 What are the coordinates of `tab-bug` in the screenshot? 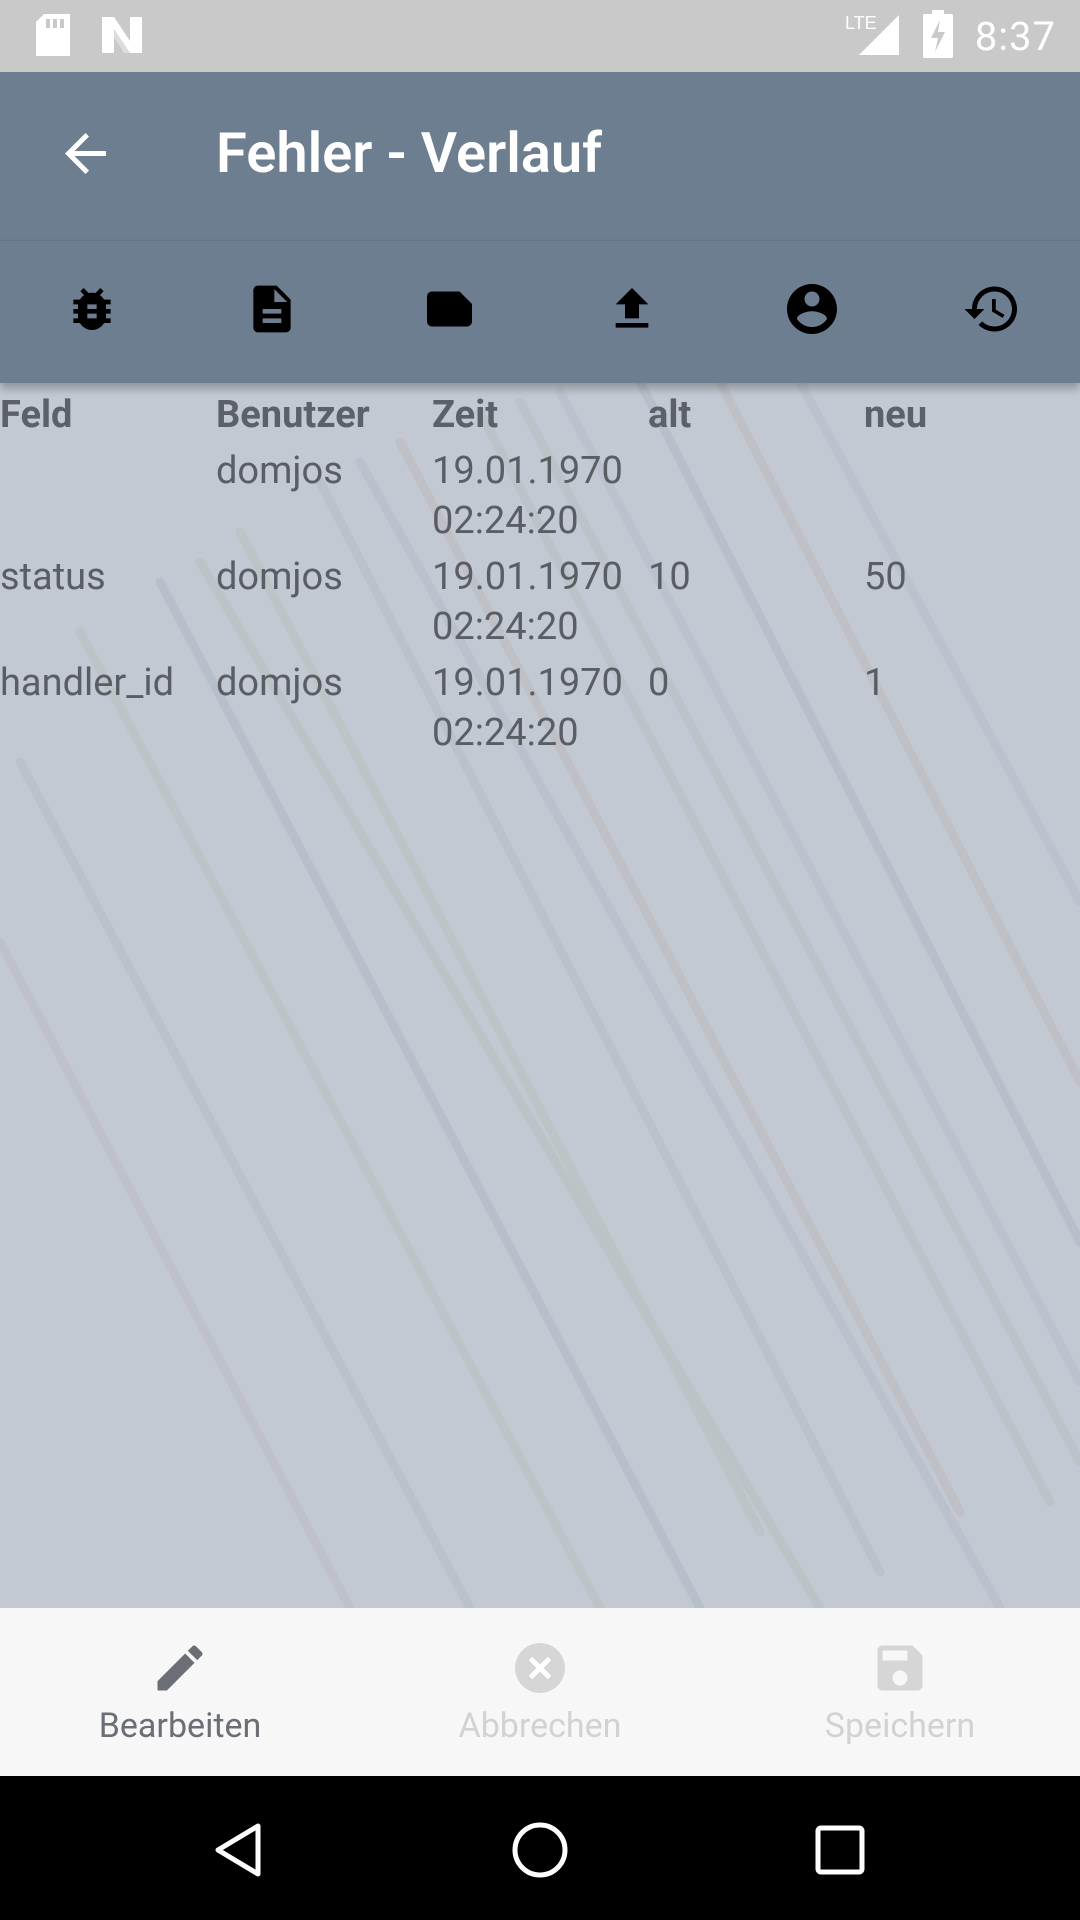 It's located at (92, 311).